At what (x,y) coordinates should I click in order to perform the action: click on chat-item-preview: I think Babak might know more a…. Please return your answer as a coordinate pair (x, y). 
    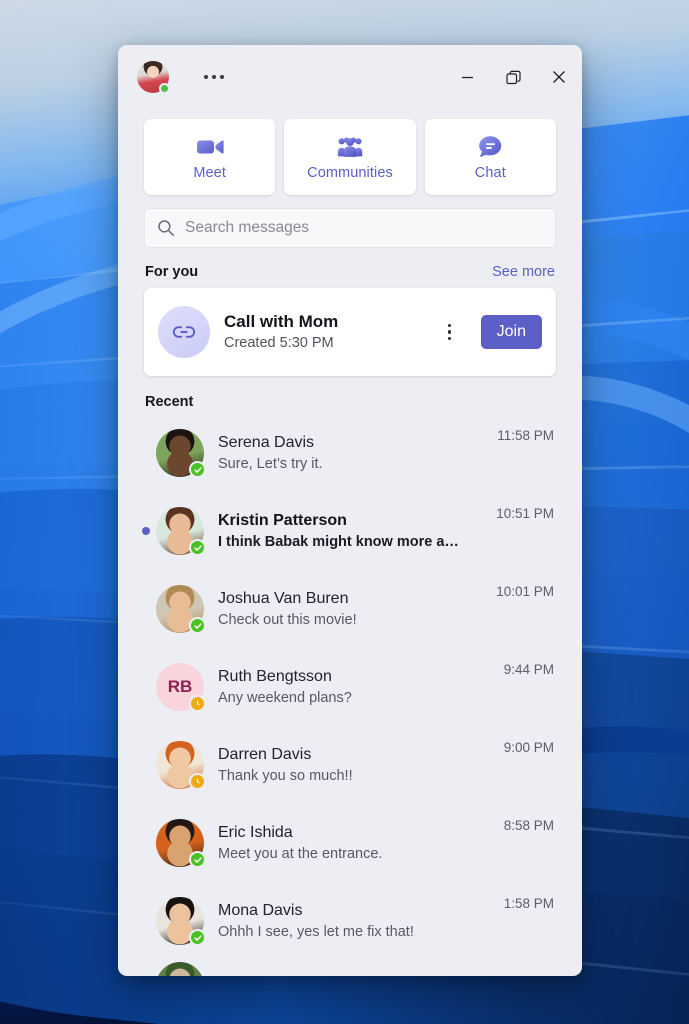
    Looking at the image, I should click on (338, 542).